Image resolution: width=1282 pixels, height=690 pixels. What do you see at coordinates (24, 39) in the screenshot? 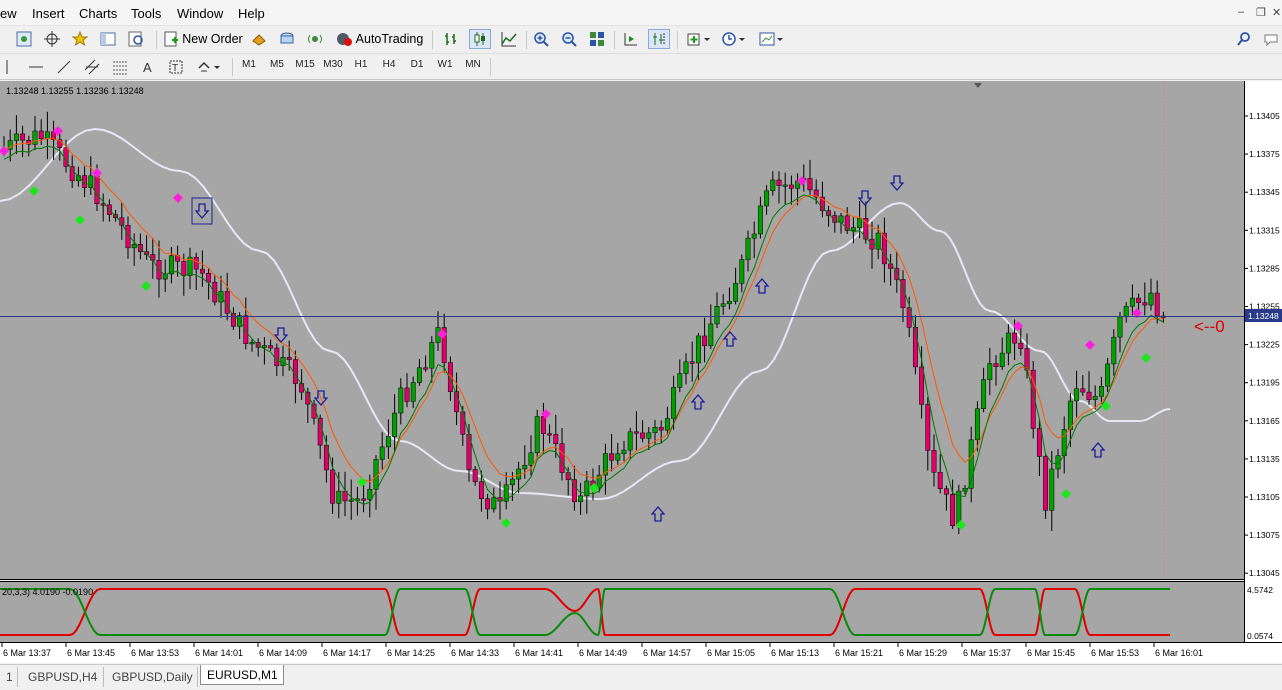
I see `profiles-icon` at bounding box center [24, 39].